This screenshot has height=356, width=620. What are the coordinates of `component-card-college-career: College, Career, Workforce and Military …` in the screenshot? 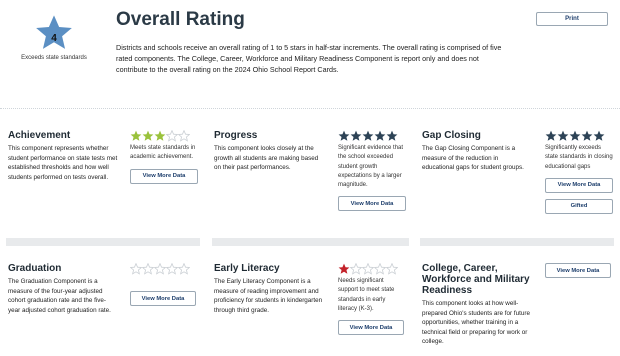 It's located at (478, 305).